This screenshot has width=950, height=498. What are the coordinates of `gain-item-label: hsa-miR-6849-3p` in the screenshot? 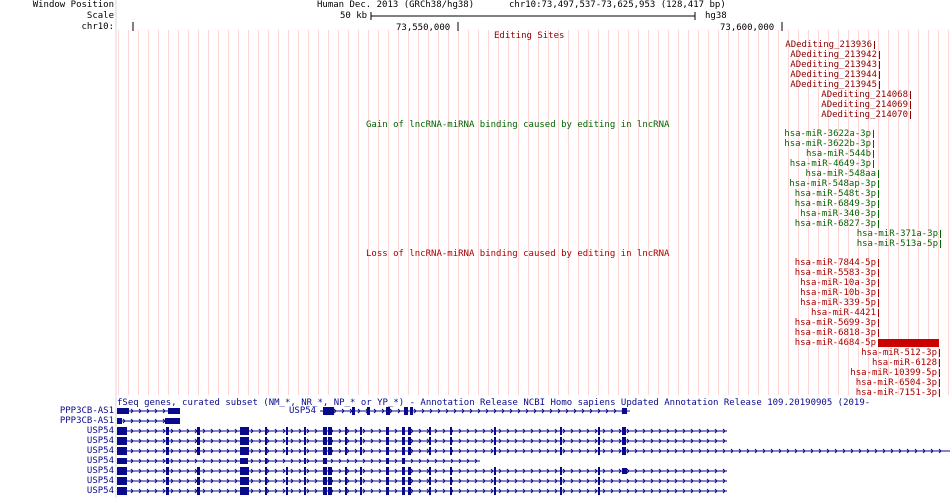 It's located at (835, 204).